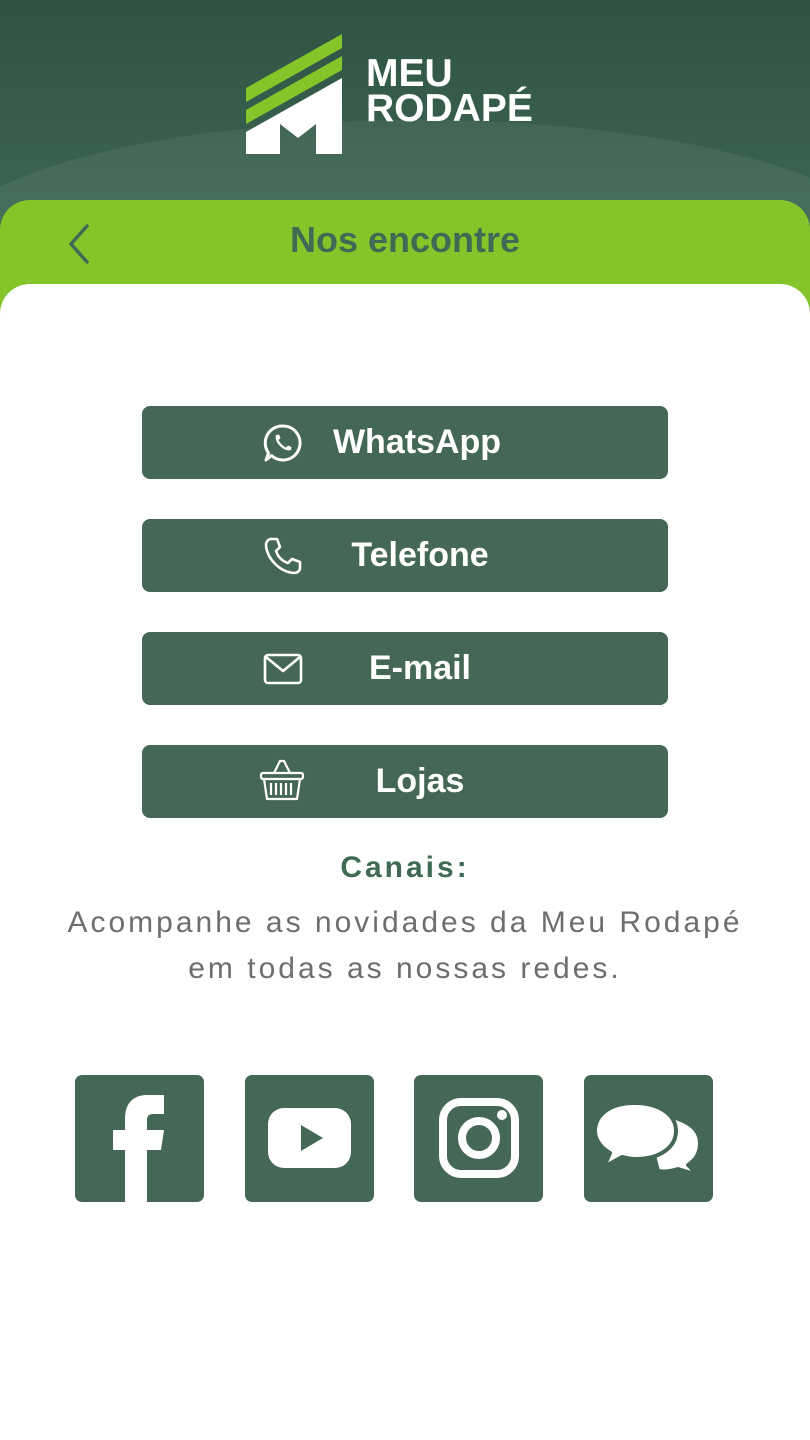 This screenshot has height=1440, width=810. I want to click on page-title: Nos encontre, so click(405, 239).